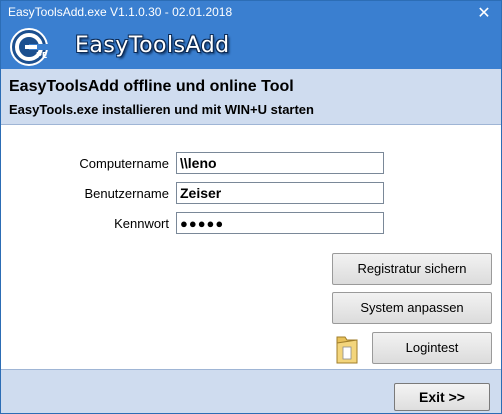 This screenshot has height=414, width=502. Describe the element at coordinates (41, 55) in the screenshot. I see `logo-letters: PE` at that location.